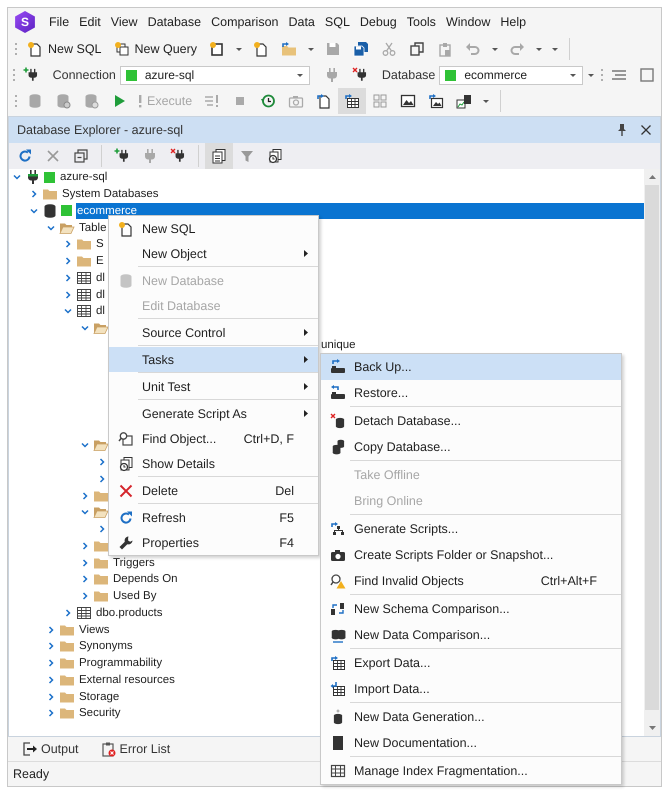 This screenshot has height=790, width=667. Describe the element at coordinates (652, 177) in the screenshot. I see `scroll-up-icon` at that location.